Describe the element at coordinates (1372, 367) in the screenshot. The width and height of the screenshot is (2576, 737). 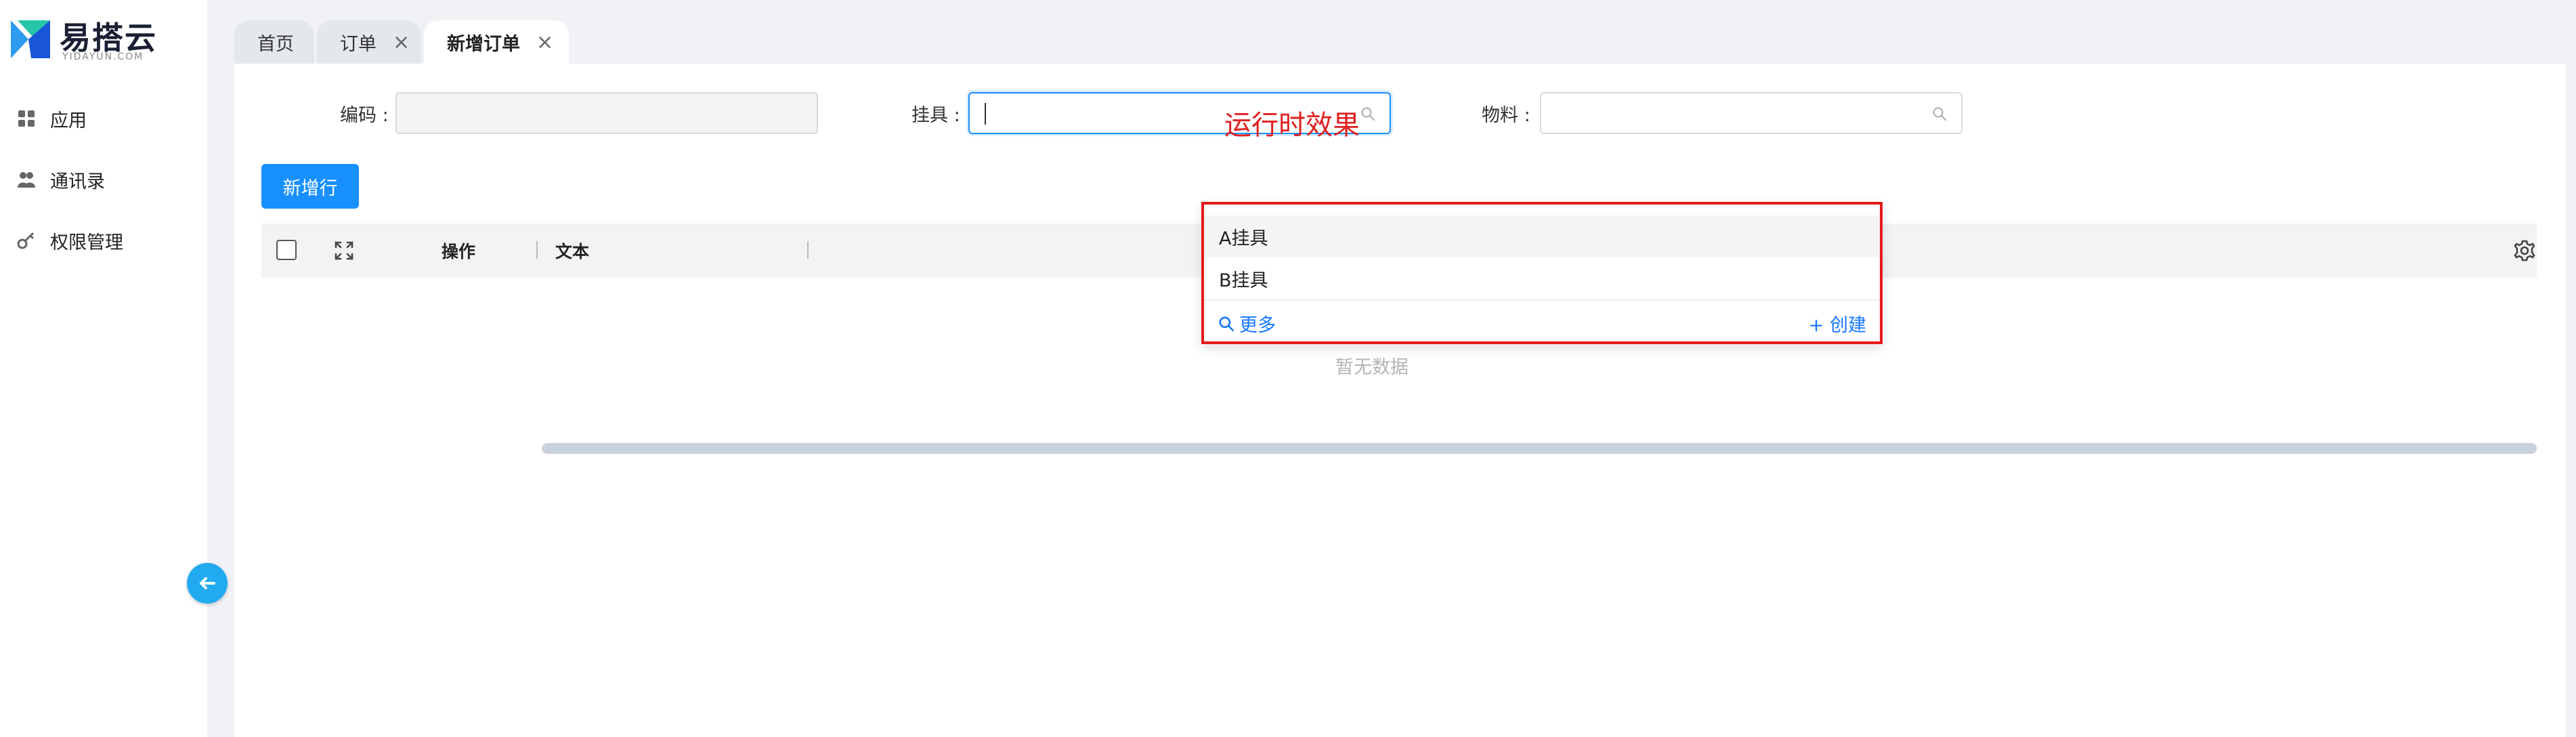
I see `empty-text: 暂无数据` at that location.